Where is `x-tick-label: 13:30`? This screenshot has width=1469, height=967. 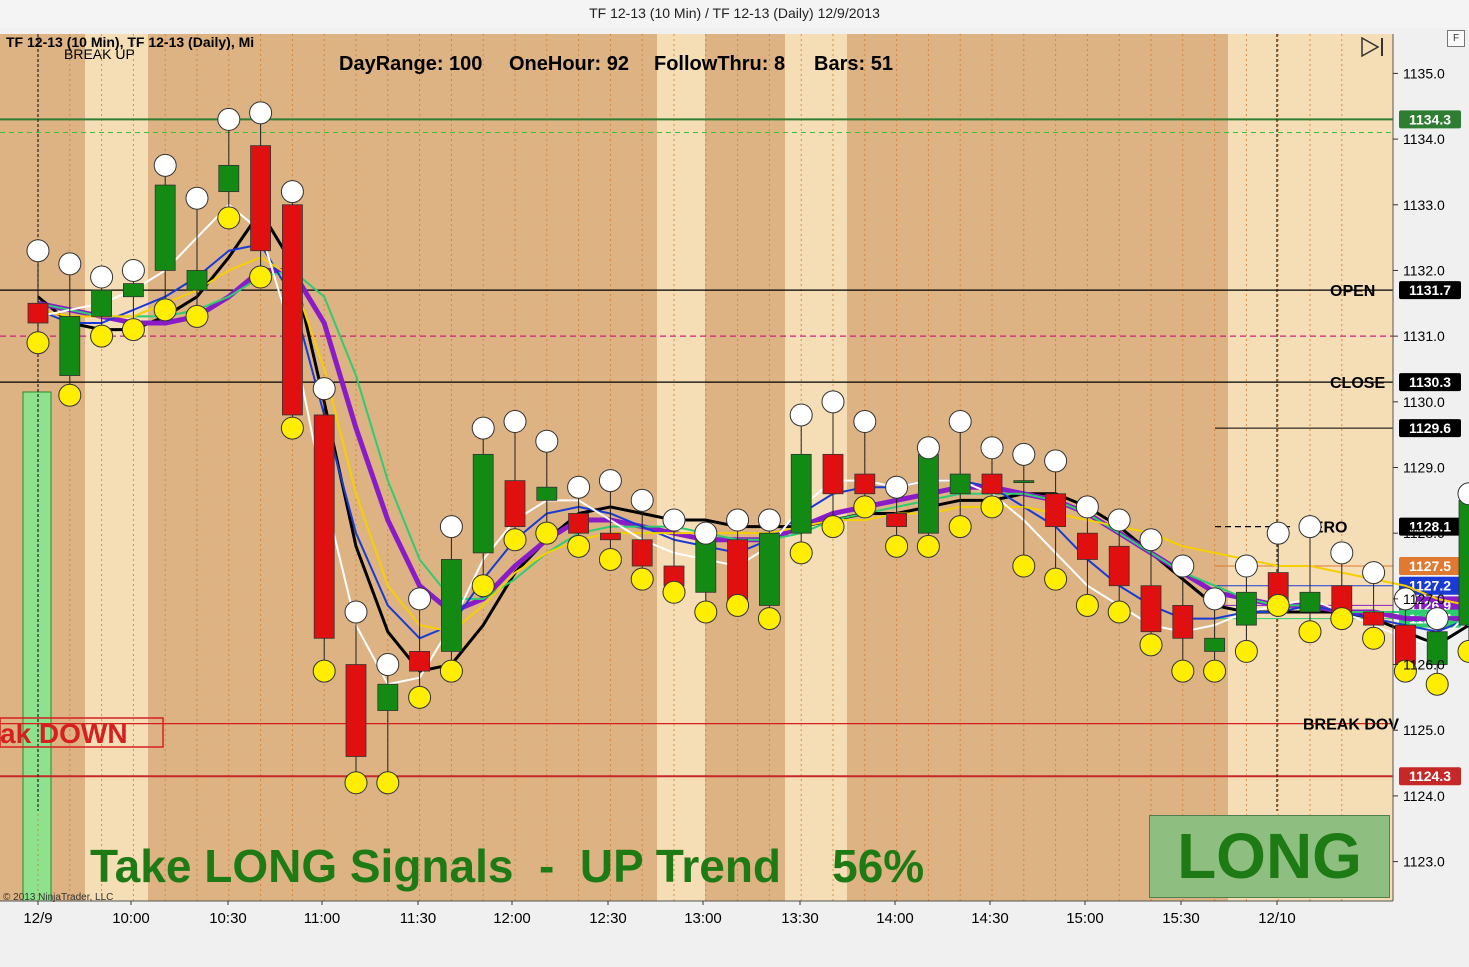
x-tick-label: 13:30 is located at coordinates (800, 918).